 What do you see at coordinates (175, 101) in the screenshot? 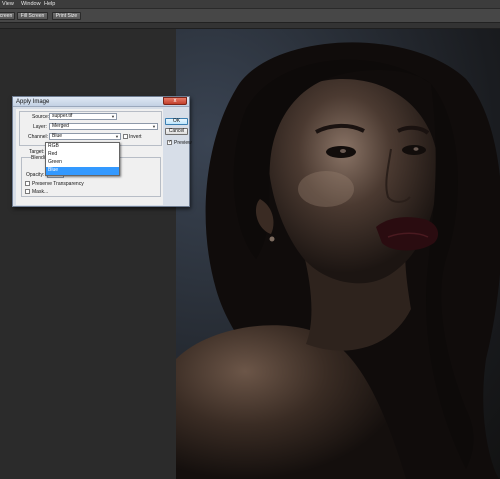
I see `close-button: x` at bounding box center [175, 101].